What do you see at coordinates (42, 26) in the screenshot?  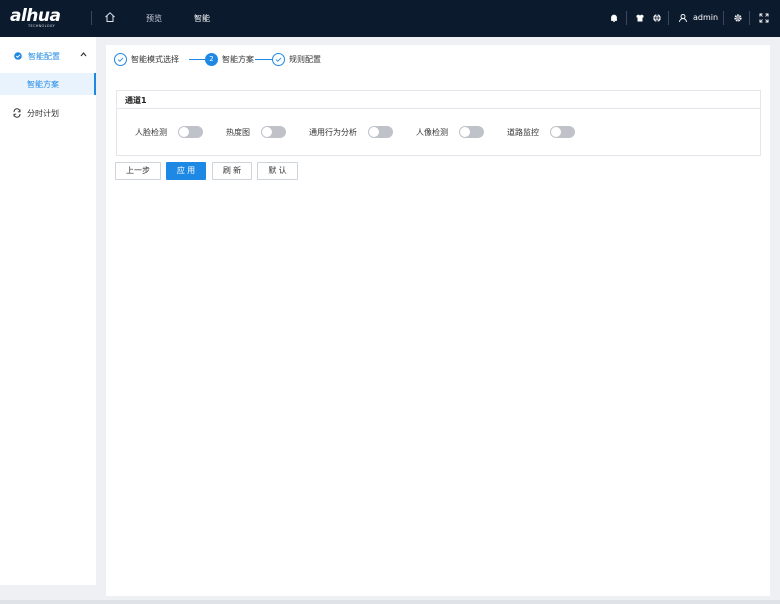 I see `logo-tagline: TECHNOLOGY` at bounding box center [42, 26].